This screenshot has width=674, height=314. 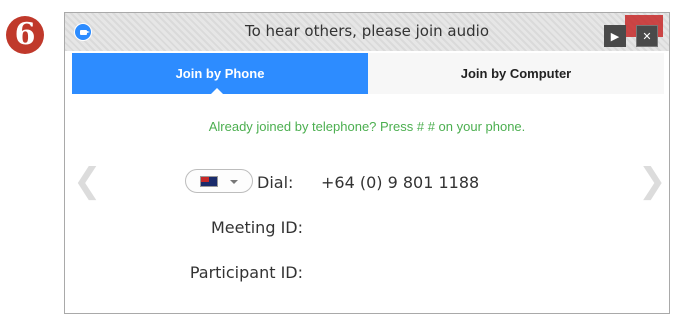 I want to click on step-number-badge: 6, so click(x=25, y=35).